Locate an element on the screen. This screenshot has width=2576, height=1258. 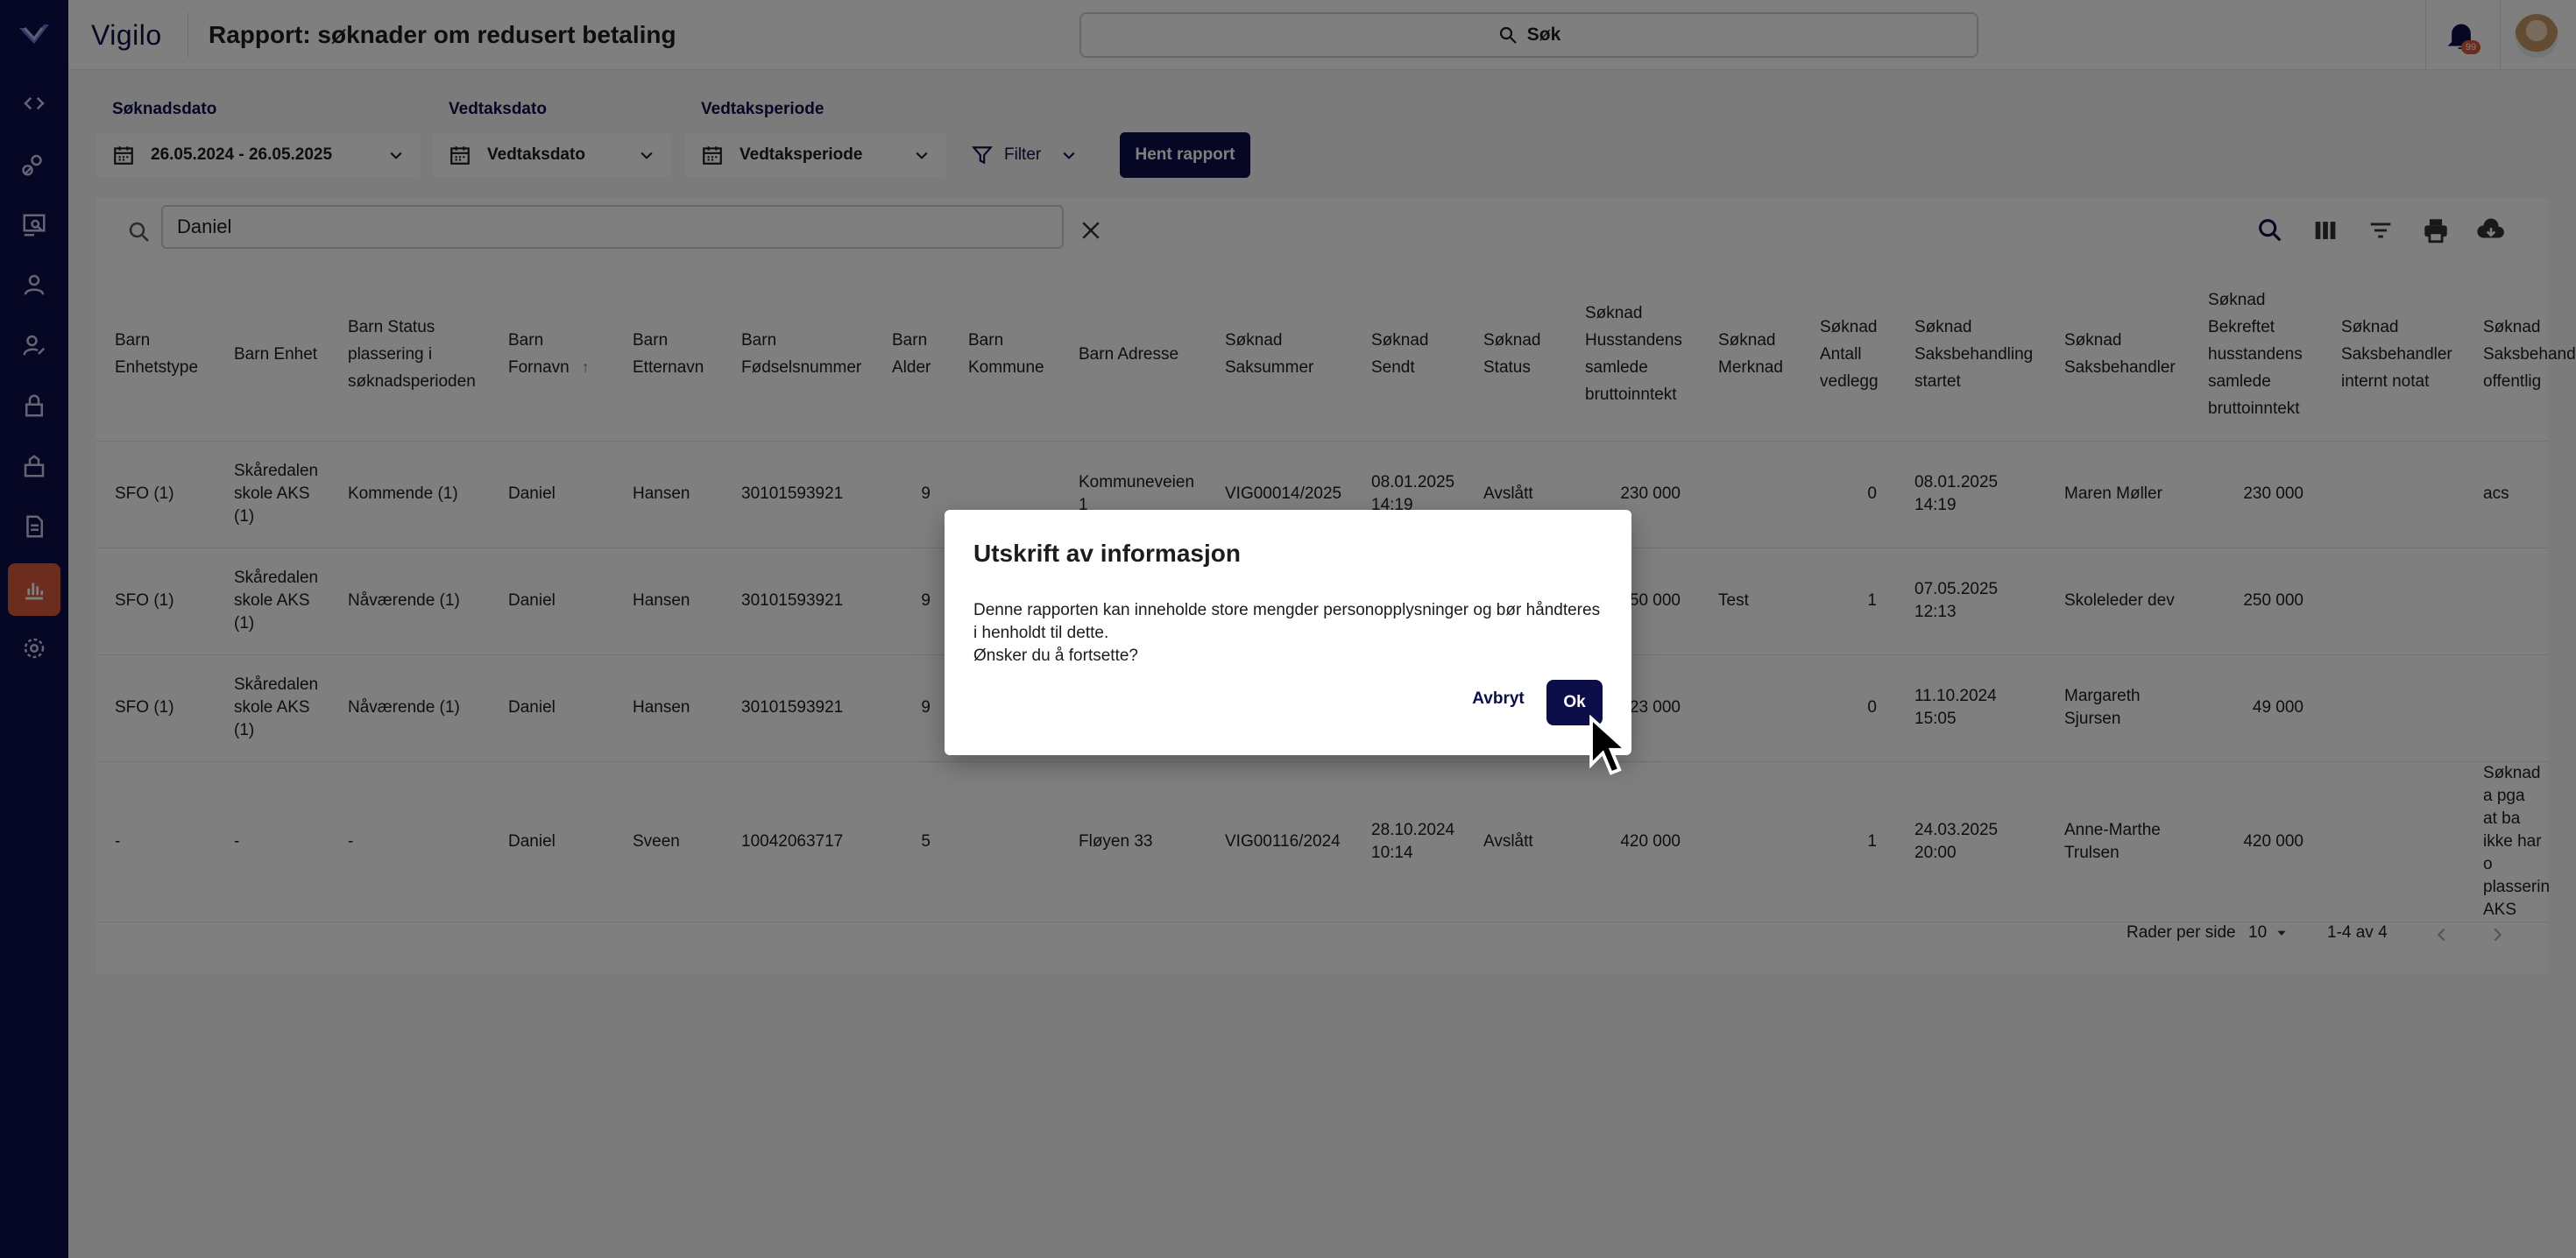
cancel-button: Avbryt is located at coordinates (1498, 699).